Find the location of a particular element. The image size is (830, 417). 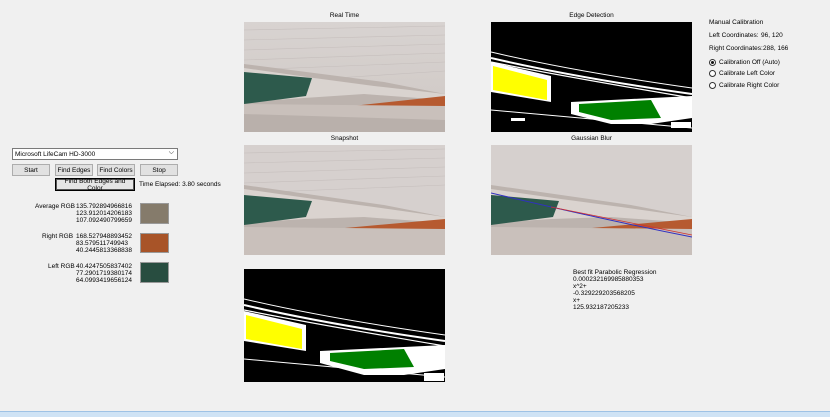

stop-button: Stop is located at coordinates (159, 170).